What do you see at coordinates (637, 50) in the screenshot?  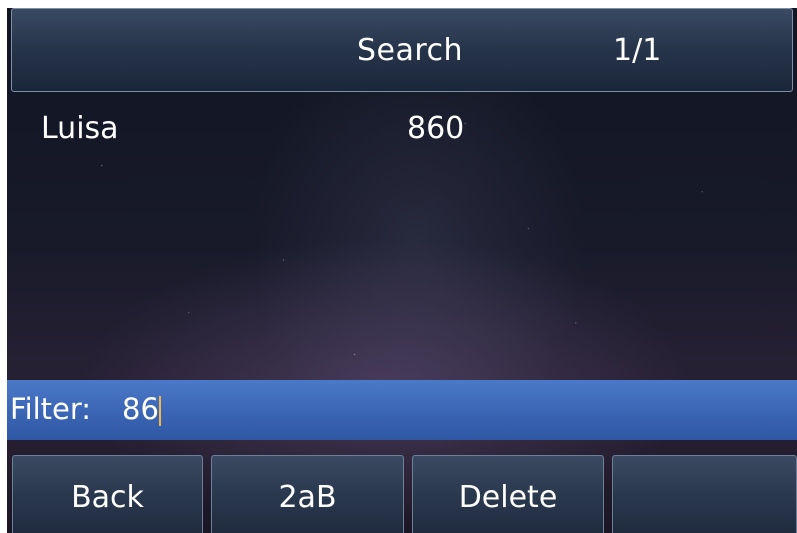 I see `page-indicator: 1/1` at bounding box center [637, 50].